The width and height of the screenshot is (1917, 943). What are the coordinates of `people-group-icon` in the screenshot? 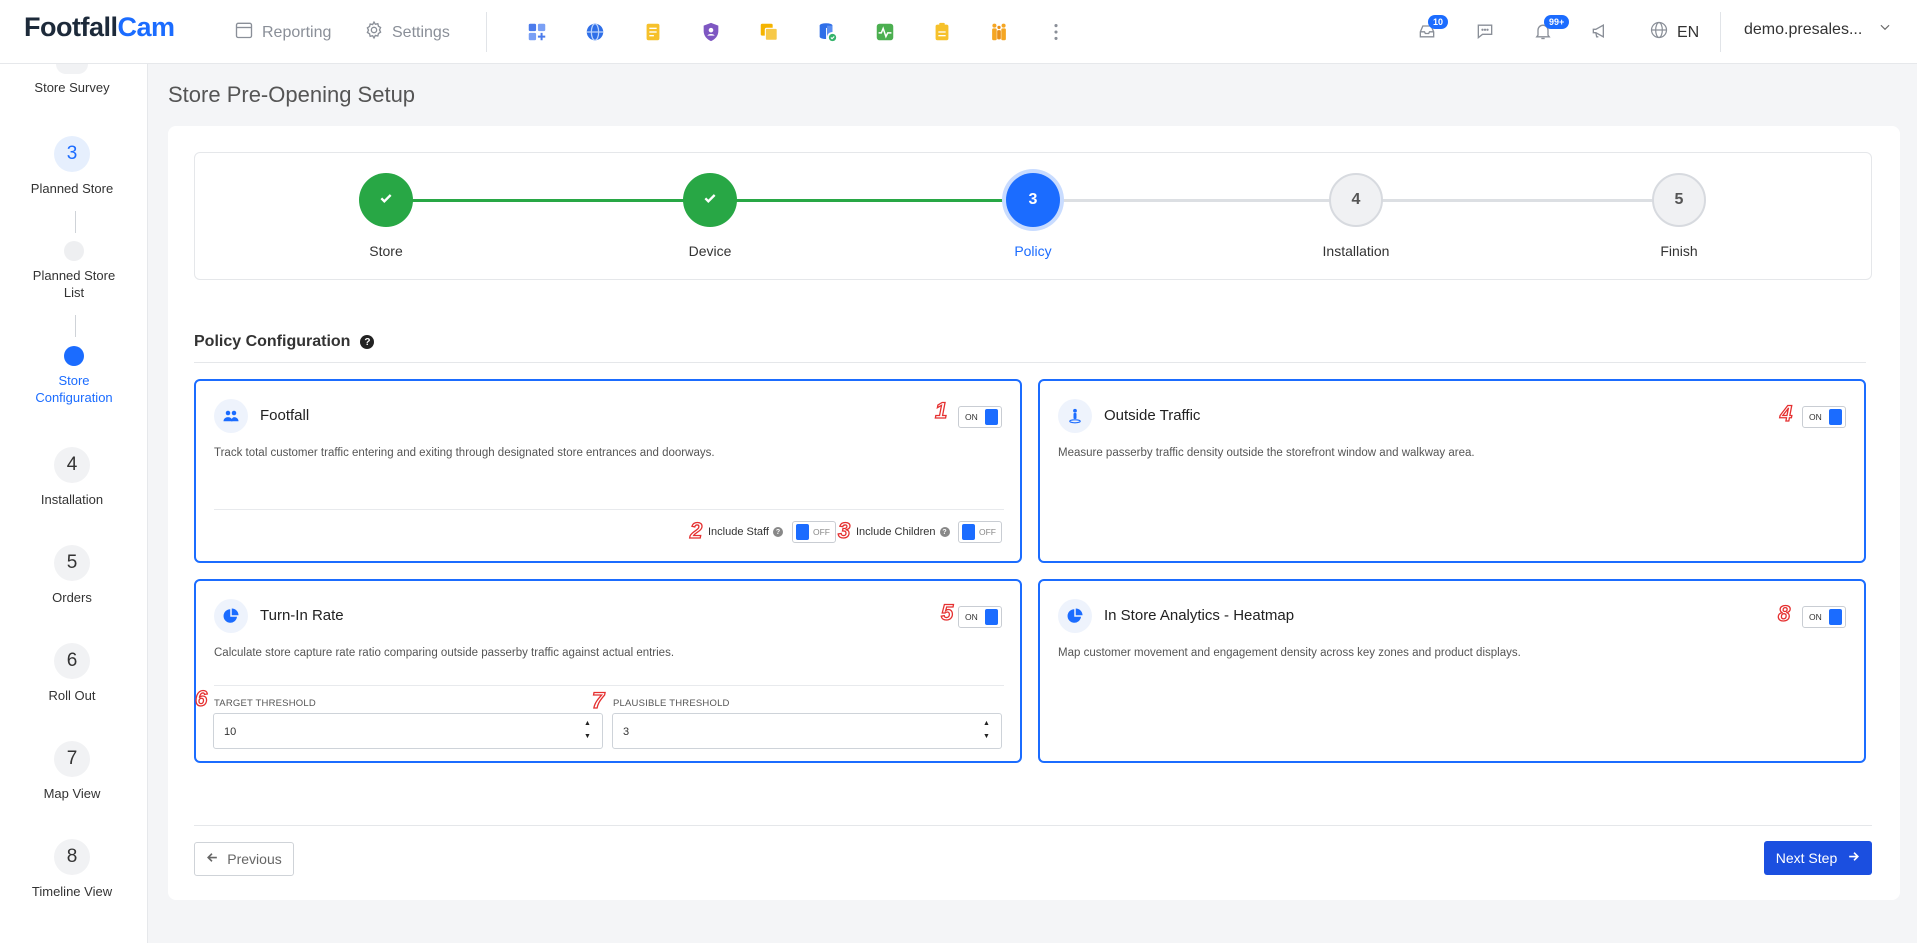 It's located at (999, 32).